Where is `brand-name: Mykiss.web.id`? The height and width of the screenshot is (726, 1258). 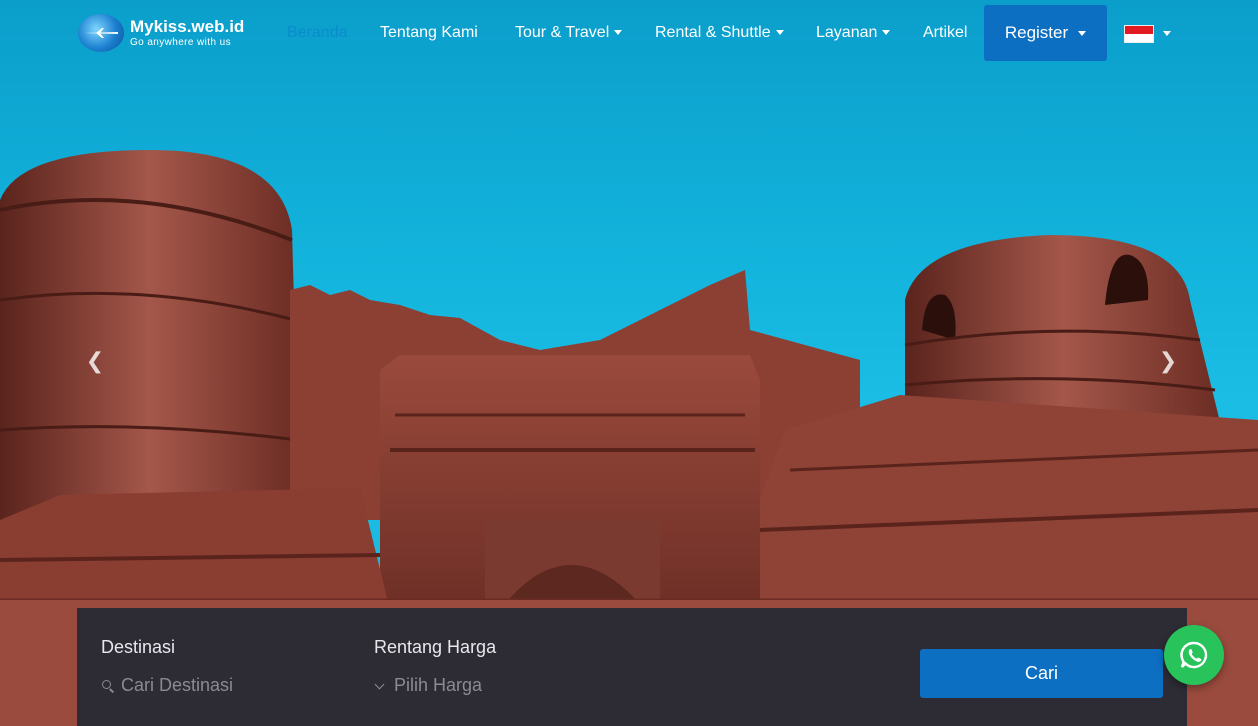
brand-name: Mykiss.web.id is located at coordinates (187, 27).